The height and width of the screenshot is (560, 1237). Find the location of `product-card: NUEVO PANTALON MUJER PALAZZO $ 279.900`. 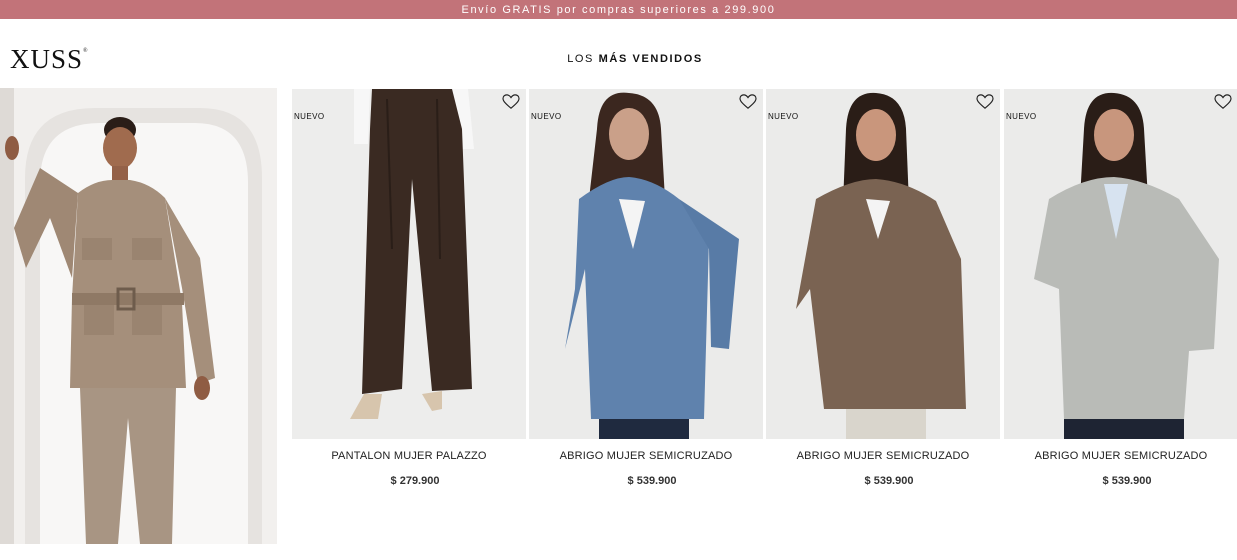

product-card: NUEVO PANTALON MUJER PALAZZO $ 279.900 is located at coordinates (409, 294).